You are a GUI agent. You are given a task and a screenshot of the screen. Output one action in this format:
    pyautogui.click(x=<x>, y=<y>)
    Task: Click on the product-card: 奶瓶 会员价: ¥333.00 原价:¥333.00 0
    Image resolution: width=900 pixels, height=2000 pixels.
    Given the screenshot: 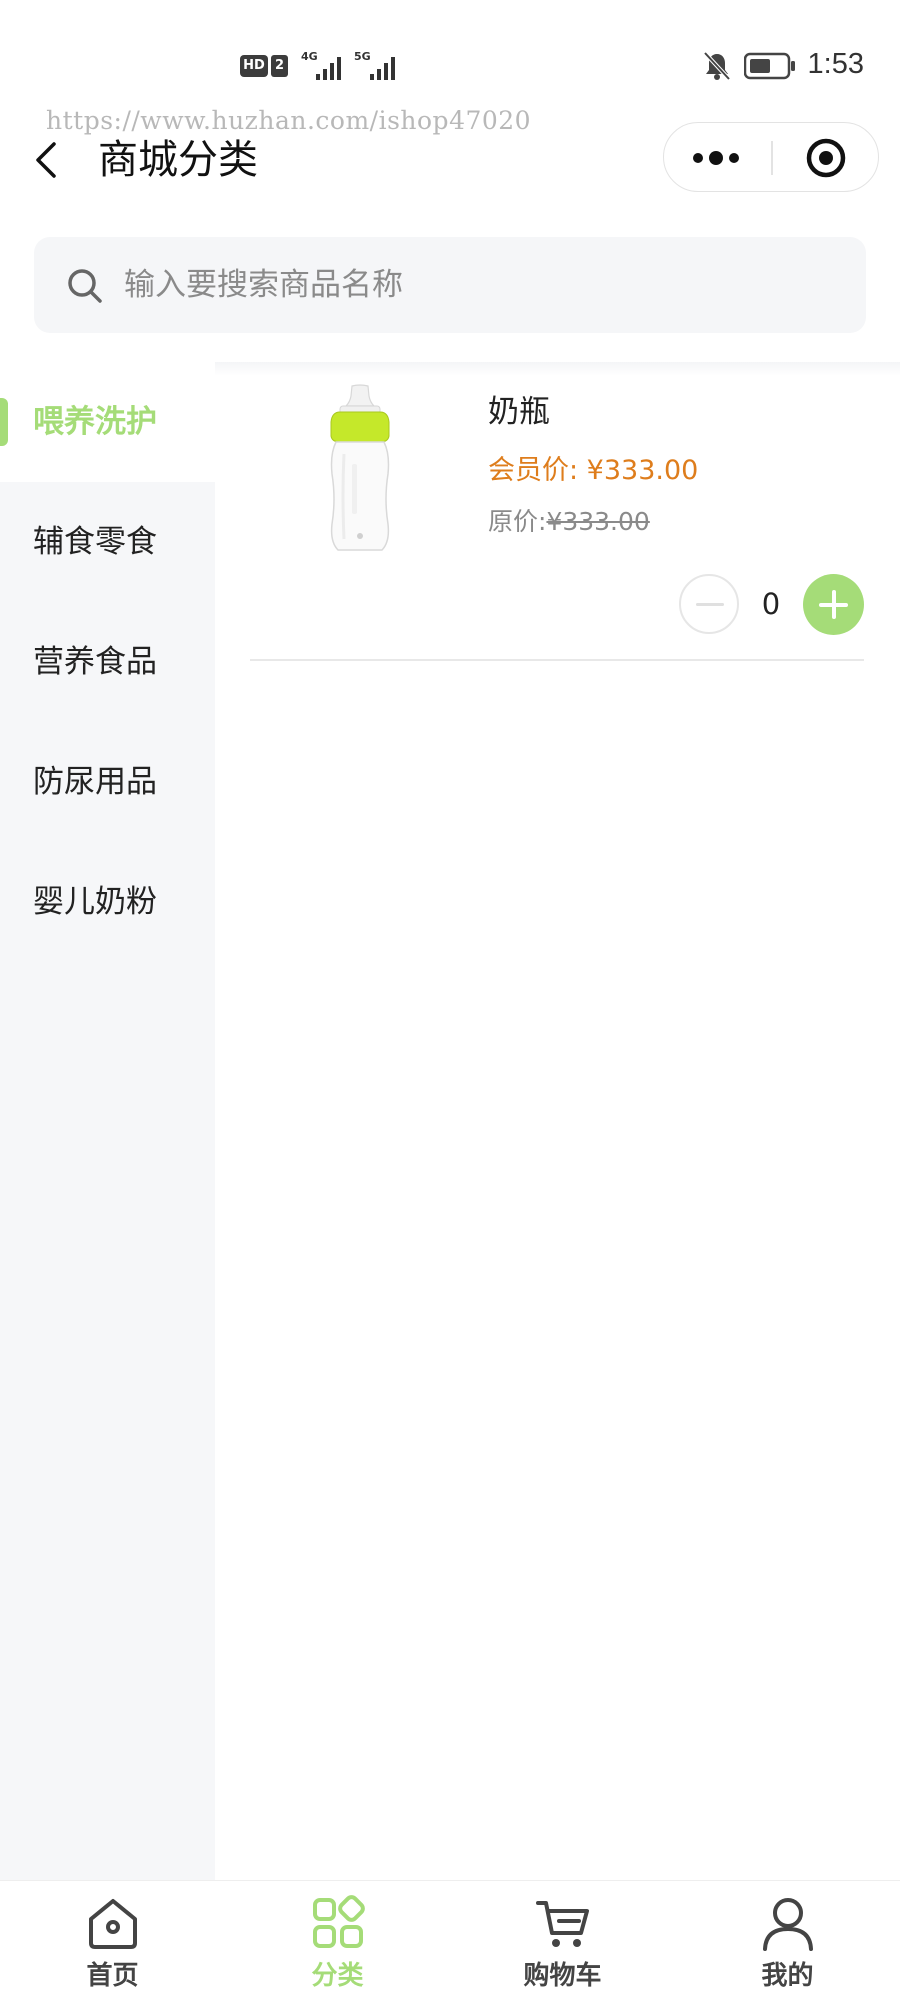 What is the action you would take?
    pyautogui.click(x=557, y=518)
    